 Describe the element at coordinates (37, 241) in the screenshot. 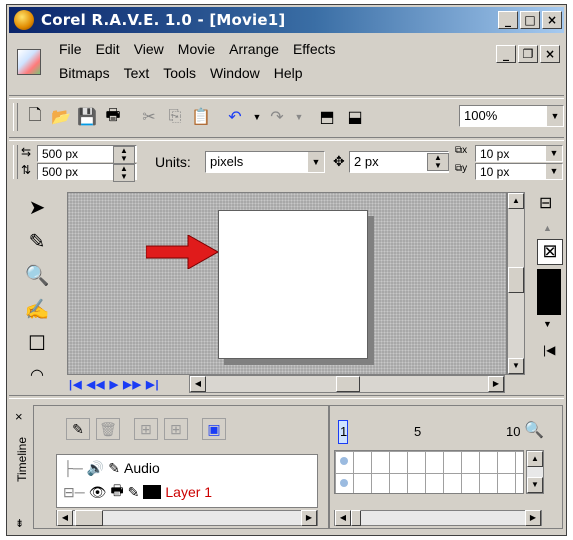

I see `shape-tool-icon: ✎` at that location.